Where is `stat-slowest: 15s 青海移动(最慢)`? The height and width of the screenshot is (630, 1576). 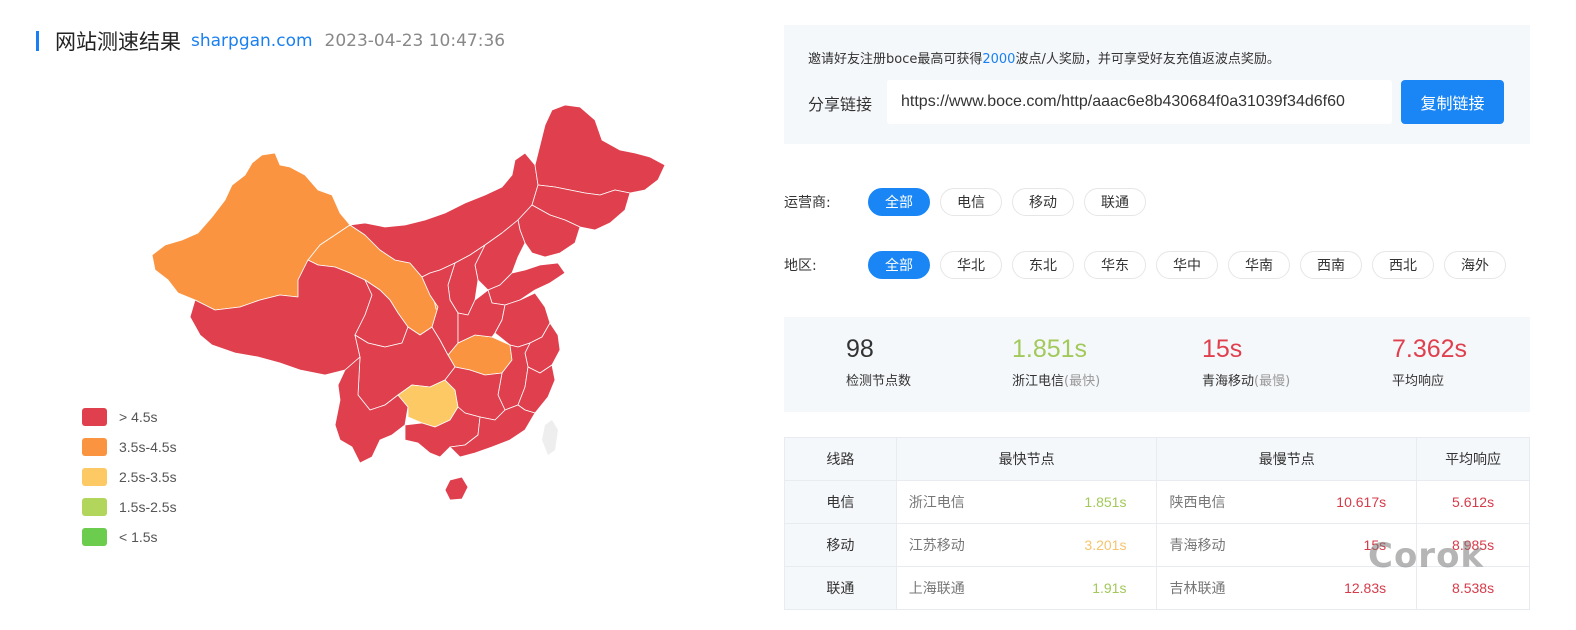 stat-slowest: 15s 青海移动(最慢) is located at coordinates (1246, 362).